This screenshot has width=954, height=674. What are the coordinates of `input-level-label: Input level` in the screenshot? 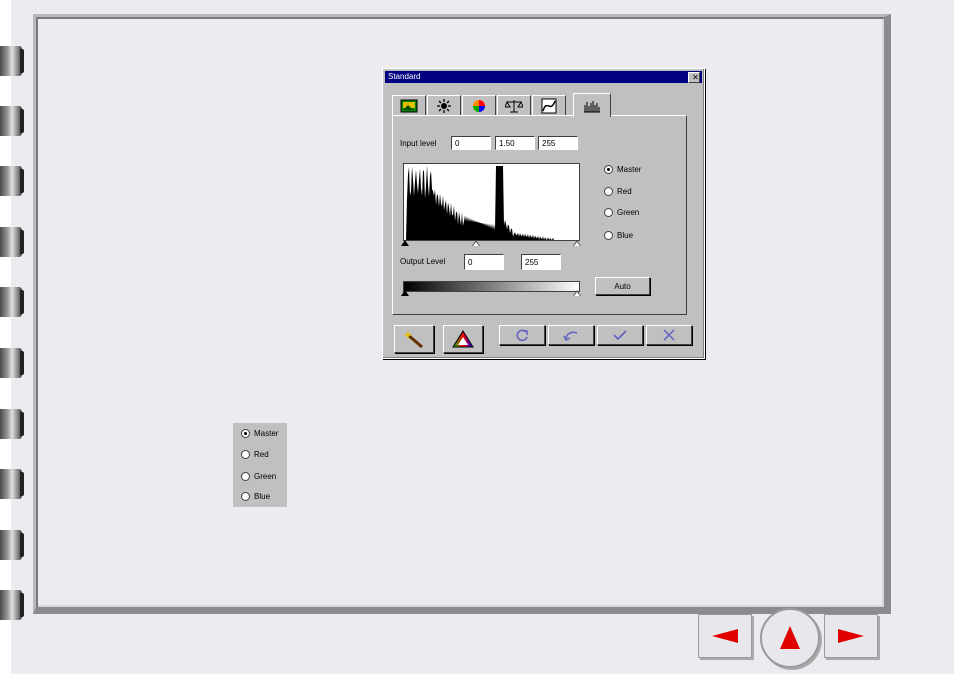 It's located at (418, 143).